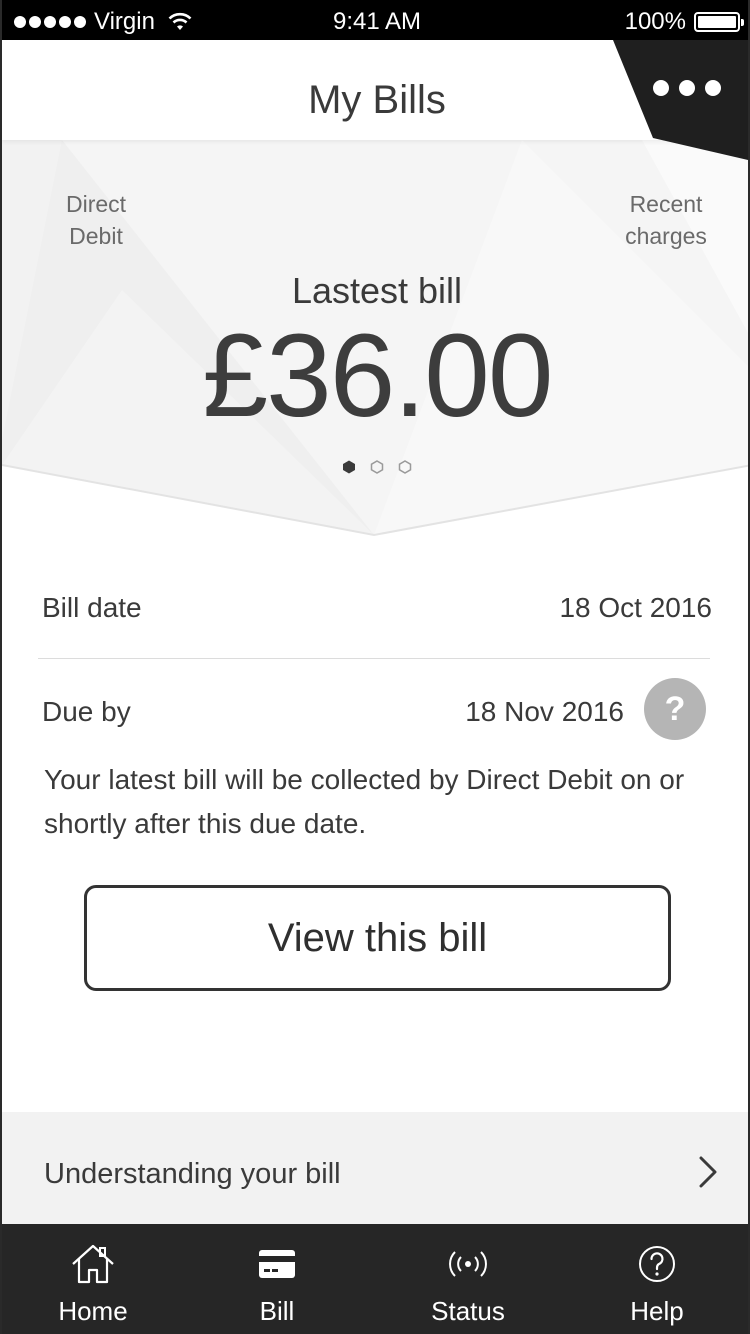  What do you see at coordinates (92, 607) in the screenshot?
I see `bill-date-label: Bill date` at bounding box center [92, 607].